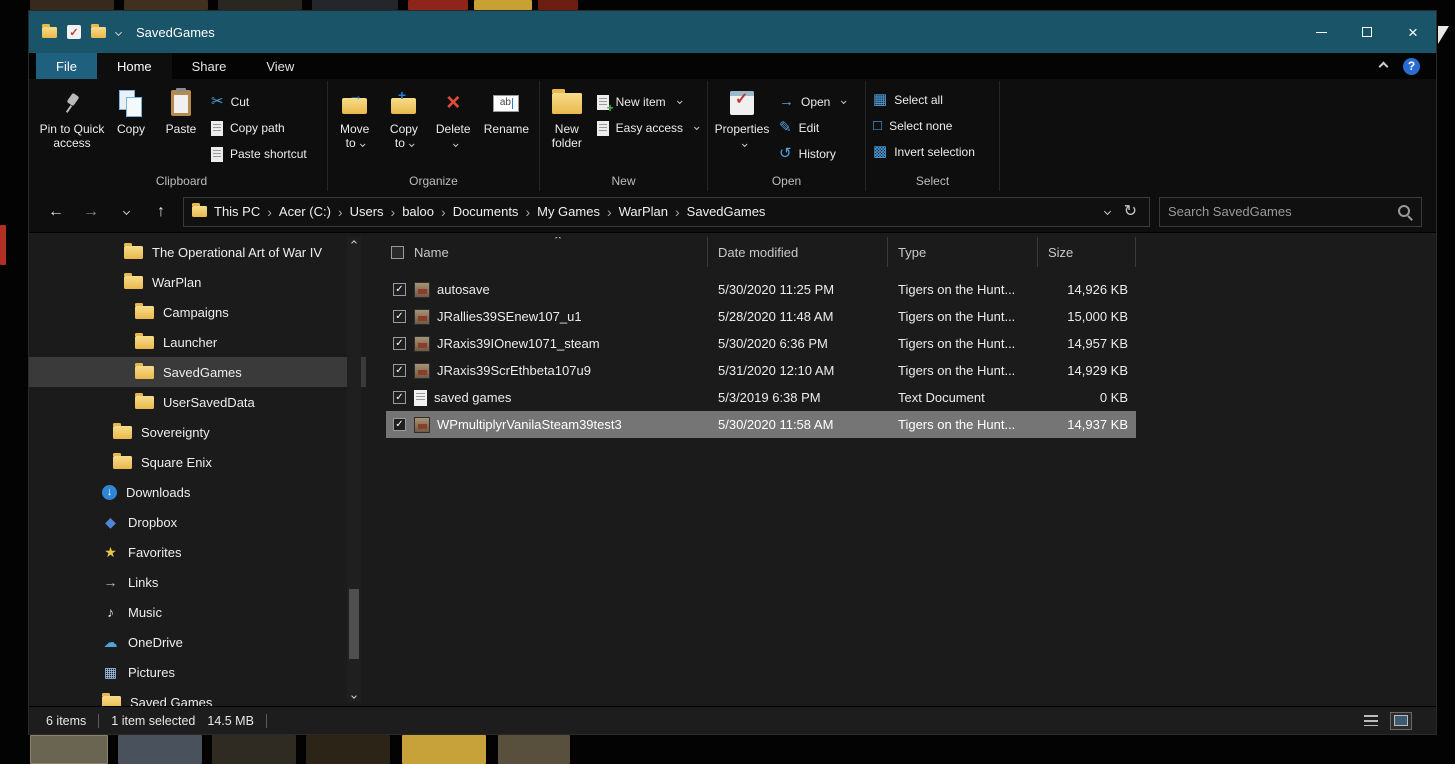 This screenshot has height=764, width=1455. I want to click on scrollbar-up-icon, so click(354, 243).